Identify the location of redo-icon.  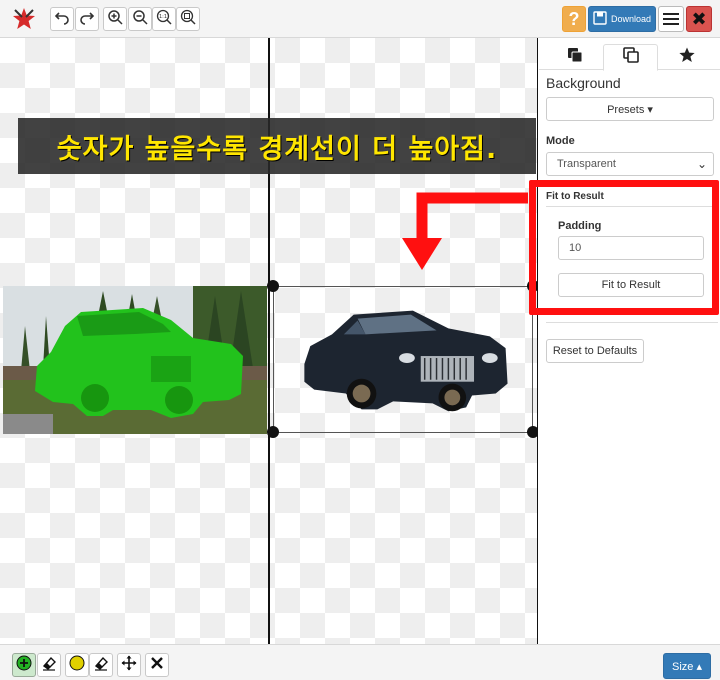
(87, 19).